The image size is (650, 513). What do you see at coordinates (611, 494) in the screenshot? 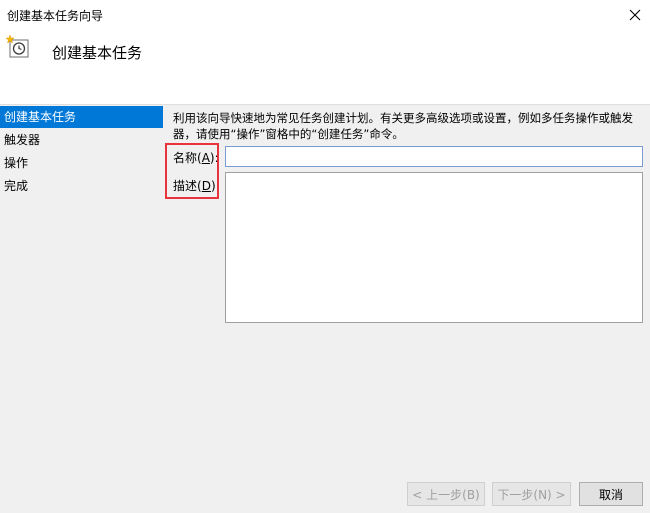
I see `cancel-button: 取消` at bounding box center [611, 494].